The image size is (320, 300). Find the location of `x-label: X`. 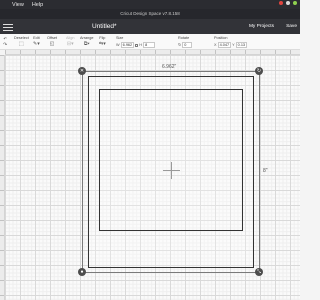

x-label: X is located at coordinates (215, 45).